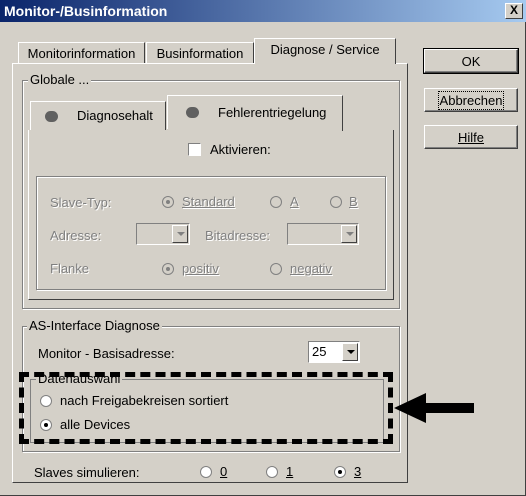 The width and height of the screenshot is (526, 496). I want to click on subtab-fehlerentriegelung-label: Fehlerentriegelung, so click(272, 112).